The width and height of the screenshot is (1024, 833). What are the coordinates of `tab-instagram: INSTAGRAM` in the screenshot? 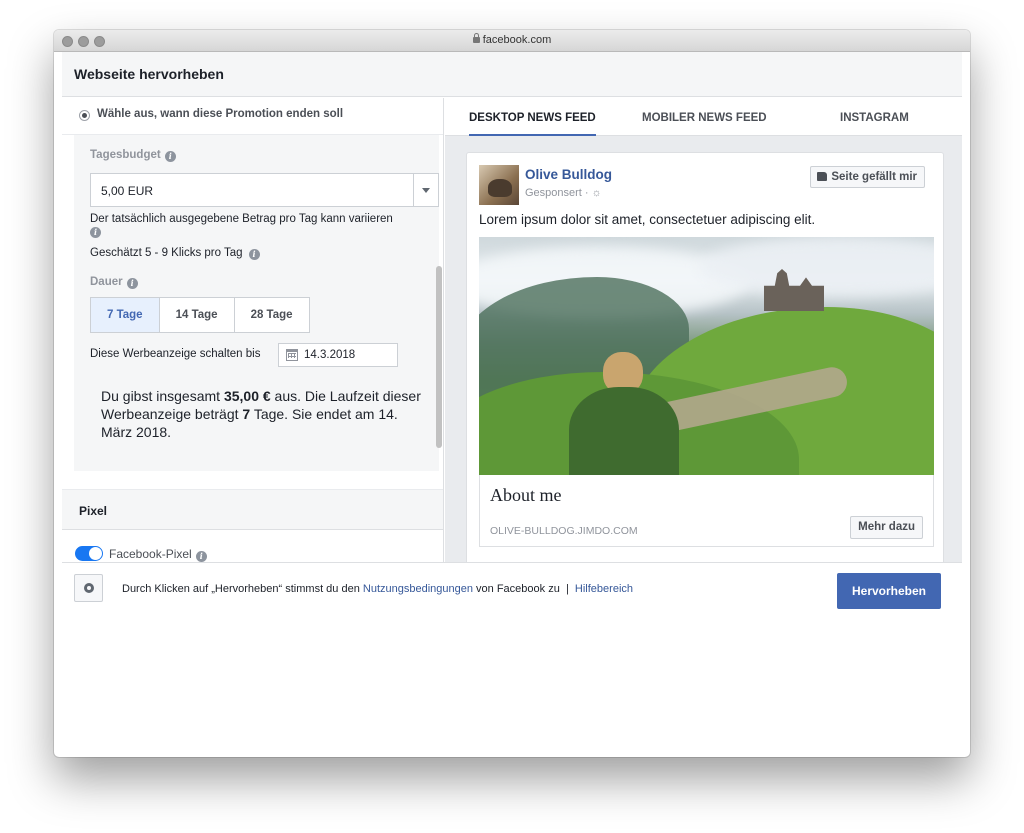 It's located at (874, 117).